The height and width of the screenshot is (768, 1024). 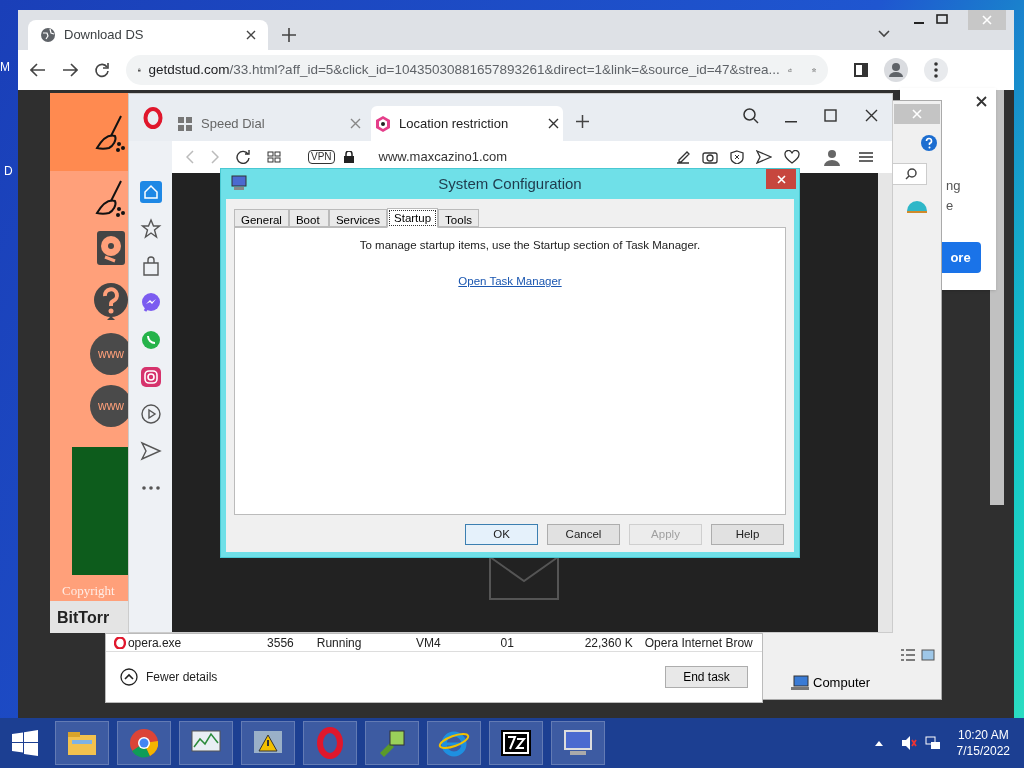 I want to click on details-view-icon, so click(x=908, y=655).